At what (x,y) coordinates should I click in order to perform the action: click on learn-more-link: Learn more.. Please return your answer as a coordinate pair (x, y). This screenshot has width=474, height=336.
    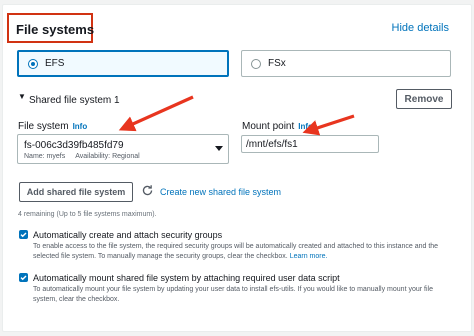
    Looking at the image, I should click on (309, 256).